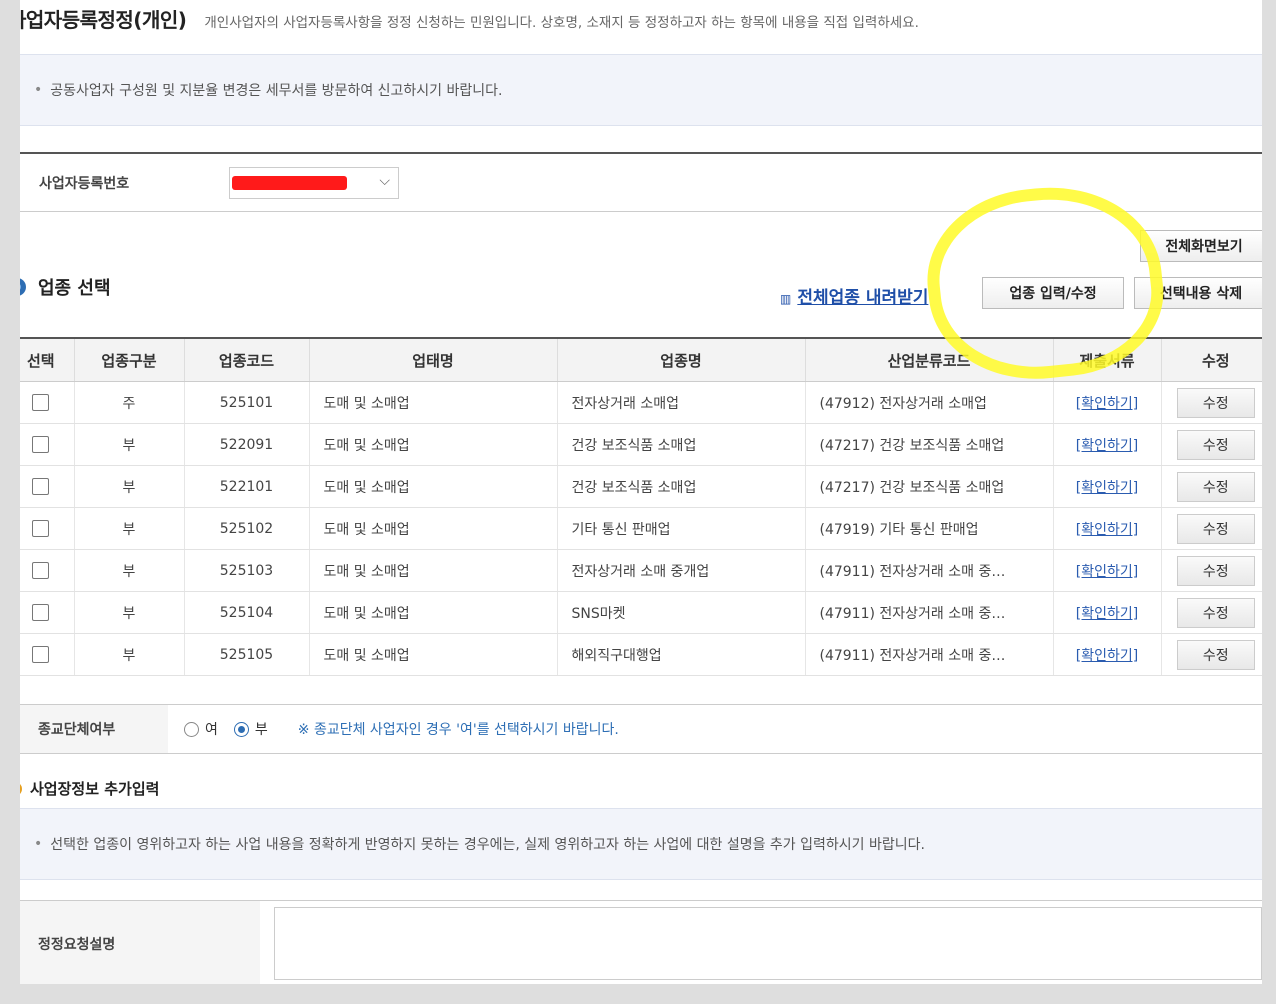 The width and height of the screenshot is (1276, 1004). I want to click on download-all-industries-link: ▥ 전체업종 내려받기, so click(854, 295).